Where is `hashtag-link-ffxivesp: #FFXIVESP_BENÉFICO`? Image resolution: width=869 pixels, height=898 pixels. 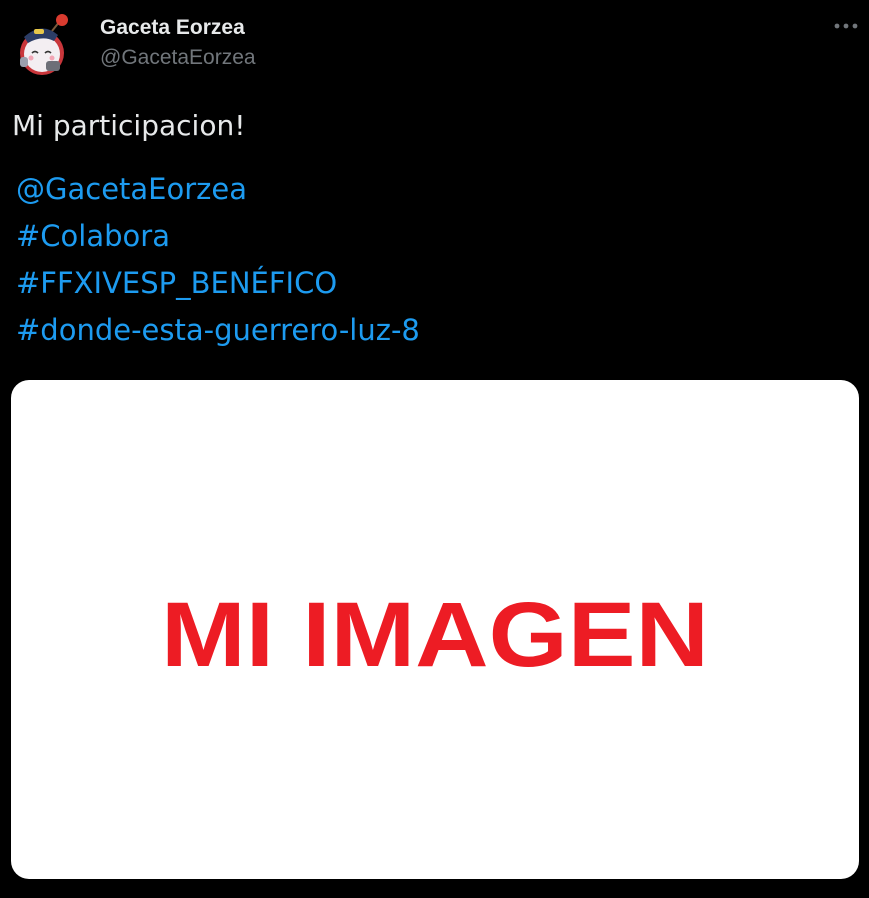
hashtag-link-ffxivesp: #FFXIVESP_BENÉFICO is located at coordinates (218, 283).